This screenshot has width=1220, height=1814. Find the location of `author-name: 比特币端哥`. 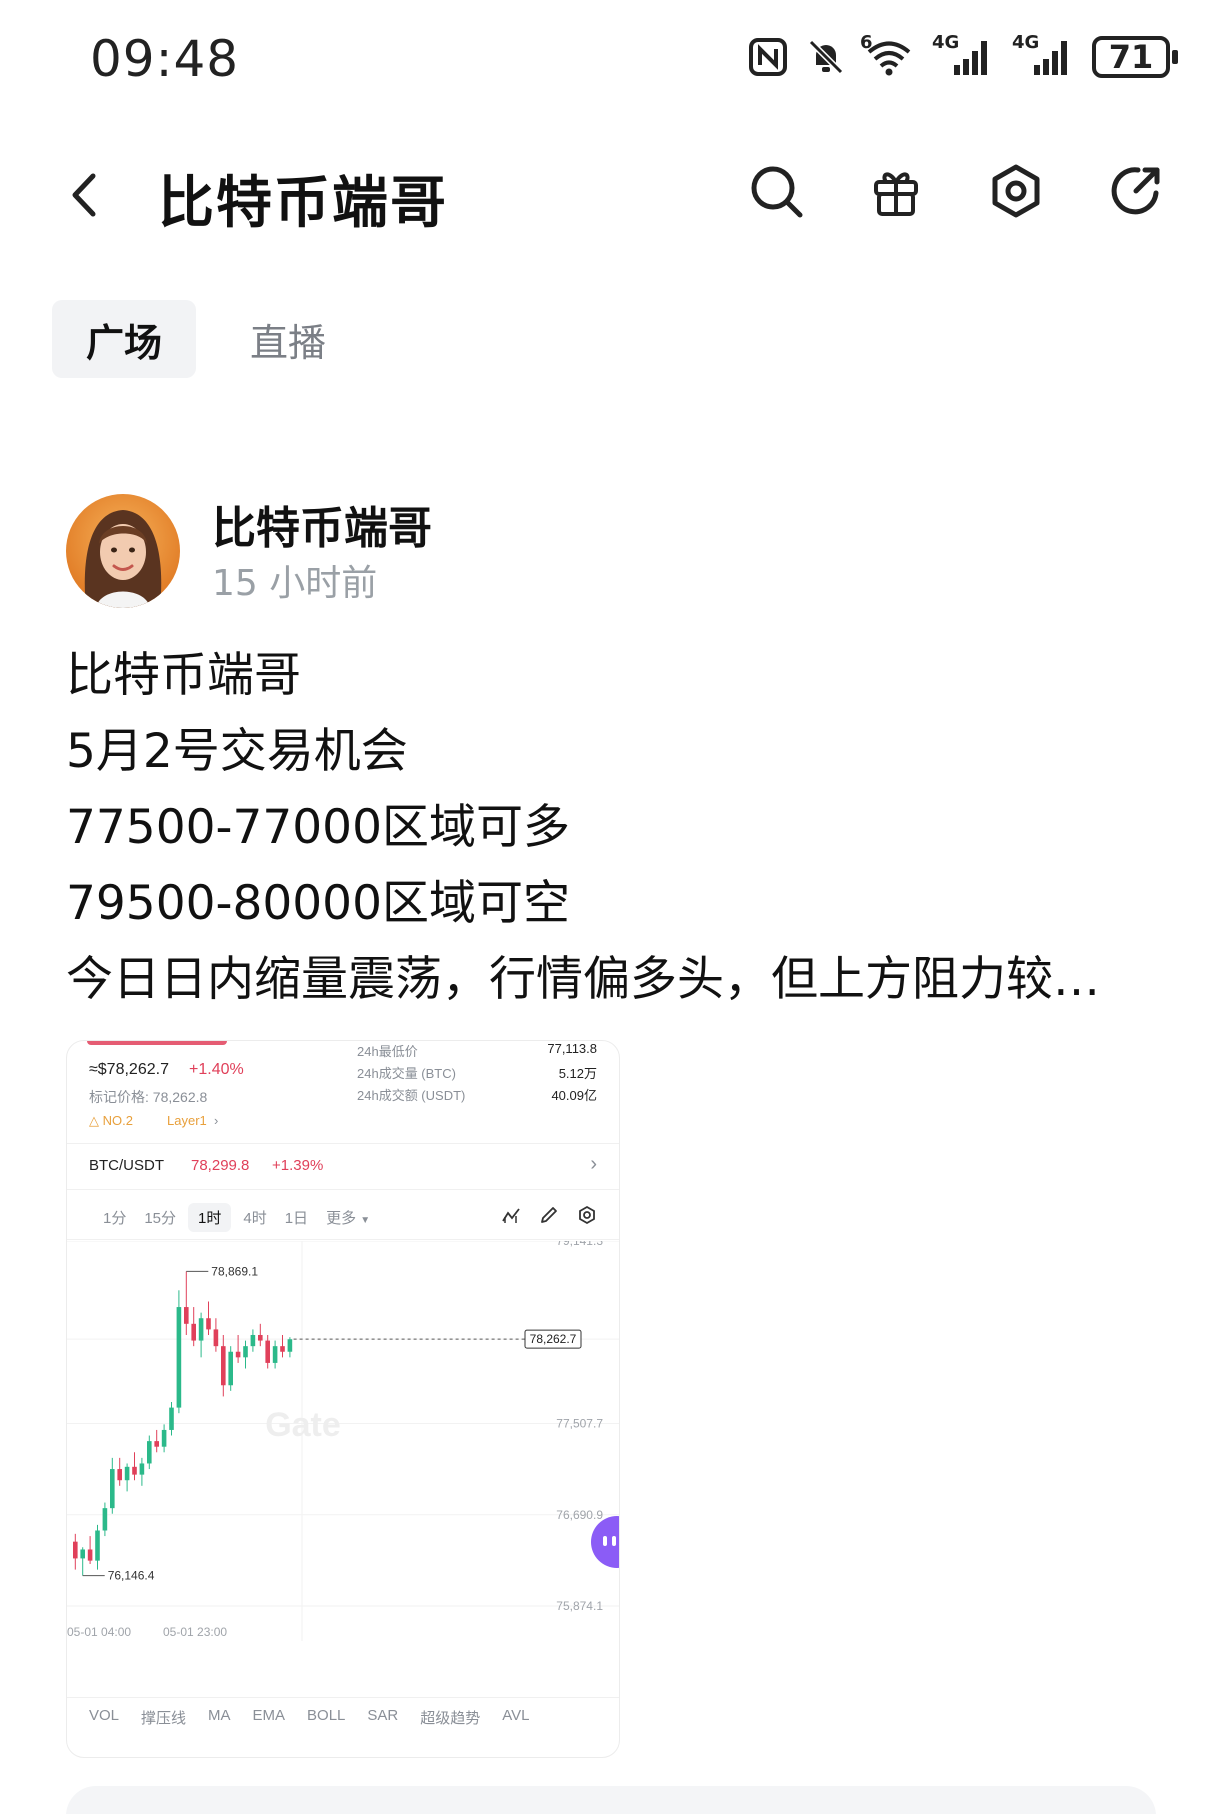

author-name: 比特币端哥 is located at coordinates (322, 524).